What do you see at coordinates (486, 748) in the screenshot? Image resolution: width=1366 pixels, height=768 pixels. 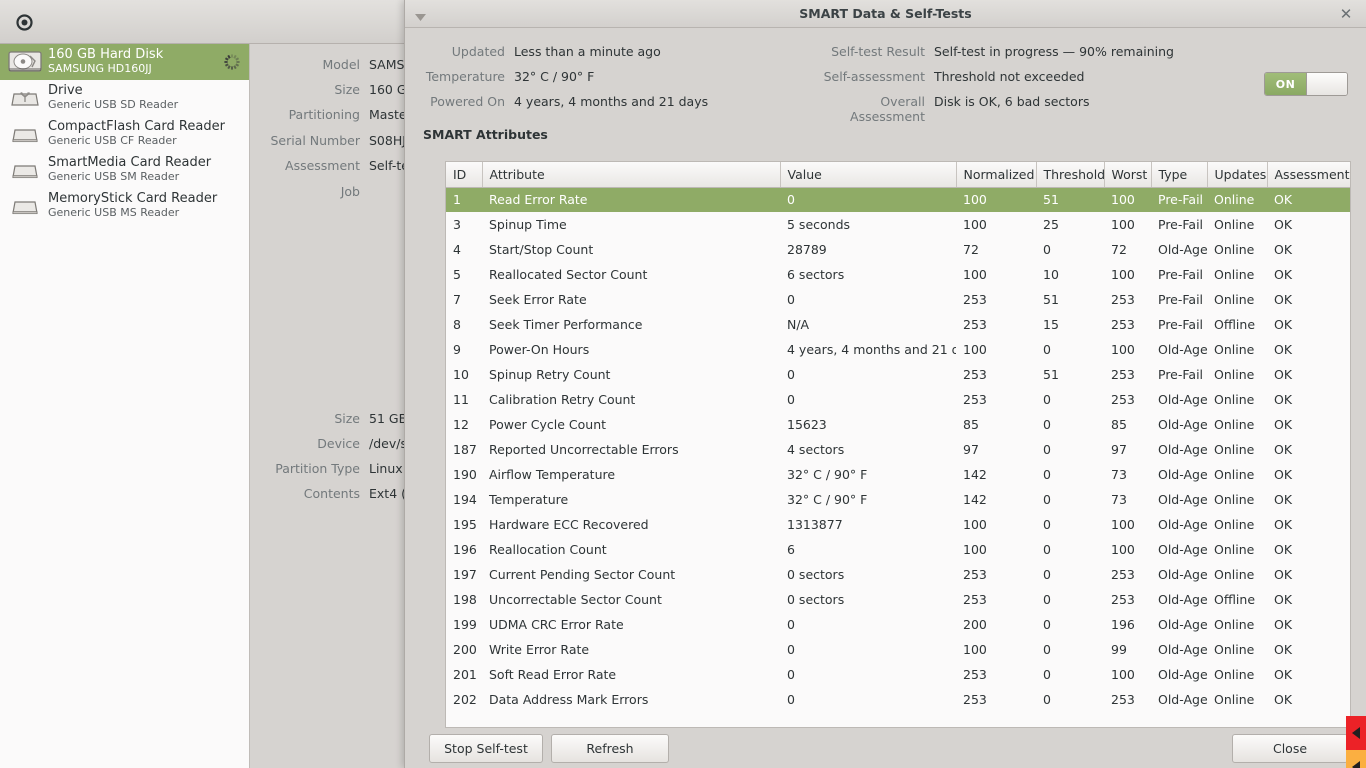 I see `stop-self-test-button: Stop Self-test` at bounding box center [486, 748].